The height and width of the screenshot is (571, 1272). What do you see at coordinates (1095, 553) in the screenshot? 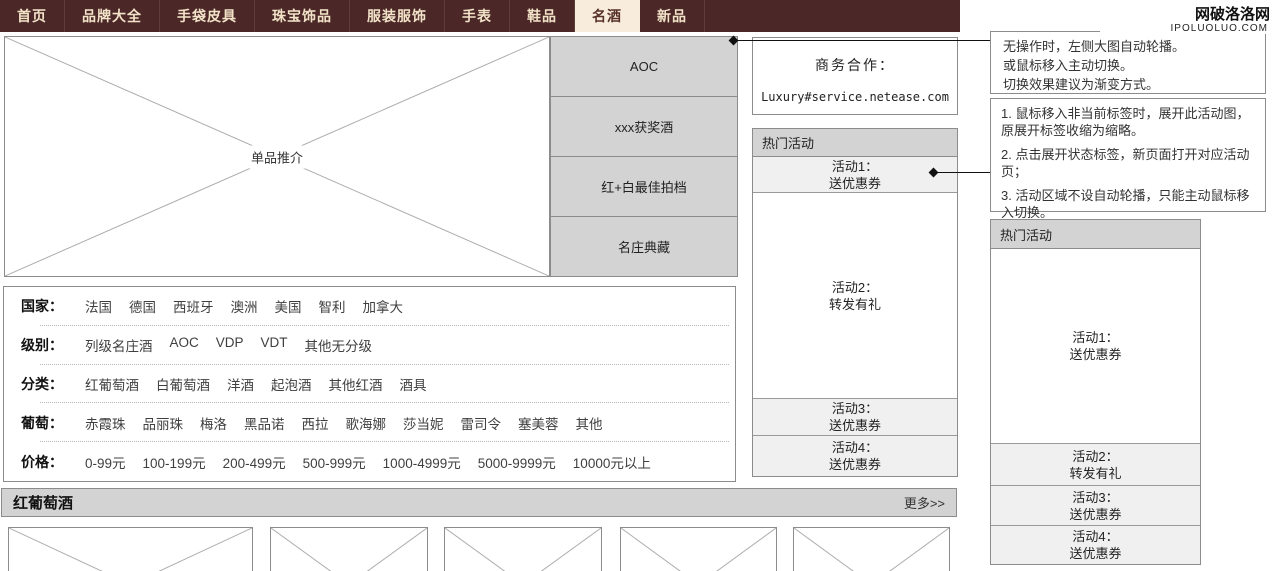
I see `activity-4-line2: 送优惠券` at bounding box center [1095, 553].